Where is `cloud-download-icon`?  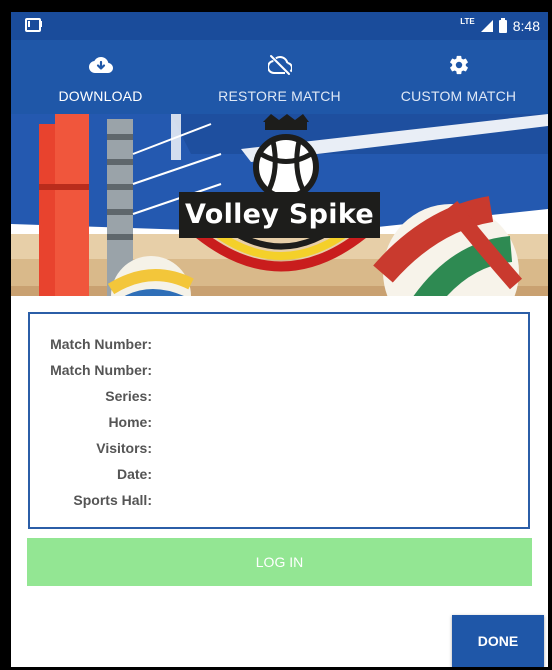 cloud-download-icon is located at coordinates (100, 65).